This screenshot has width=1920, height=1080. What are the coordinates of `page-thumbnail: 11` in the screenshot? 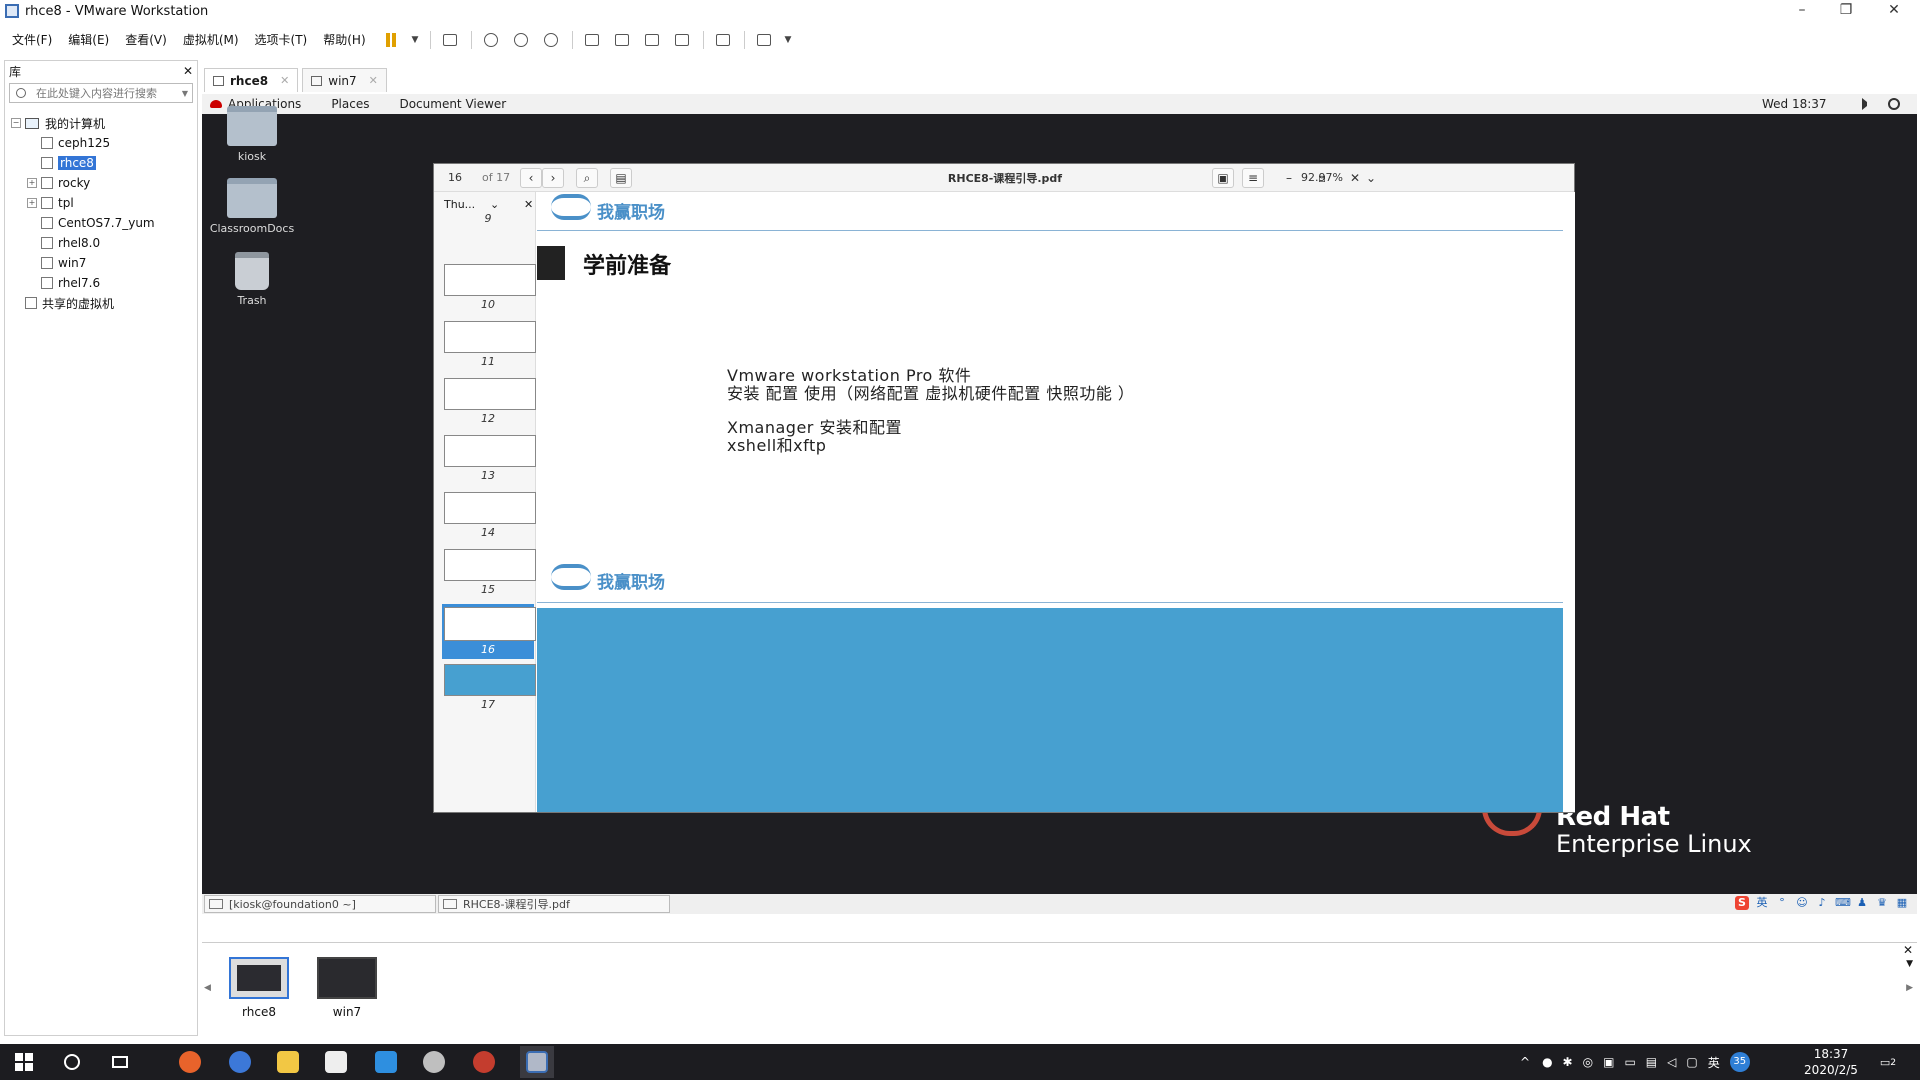 It's located at (489, 344).